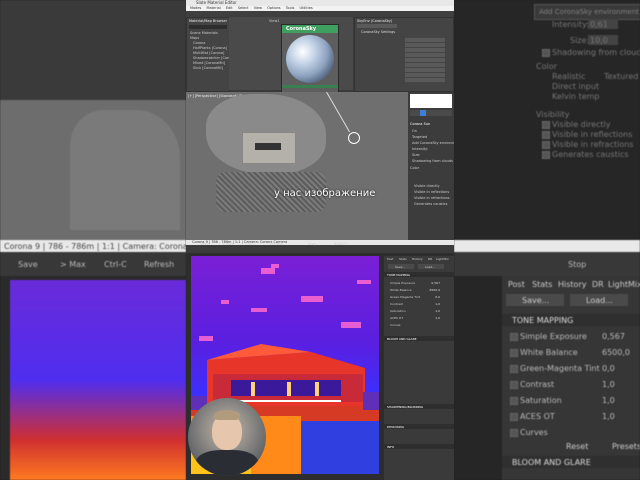 The width and height of the screenshot is (640, 480). I want to click on tone-mapping-row-value: 0,0, so click(437, 297).